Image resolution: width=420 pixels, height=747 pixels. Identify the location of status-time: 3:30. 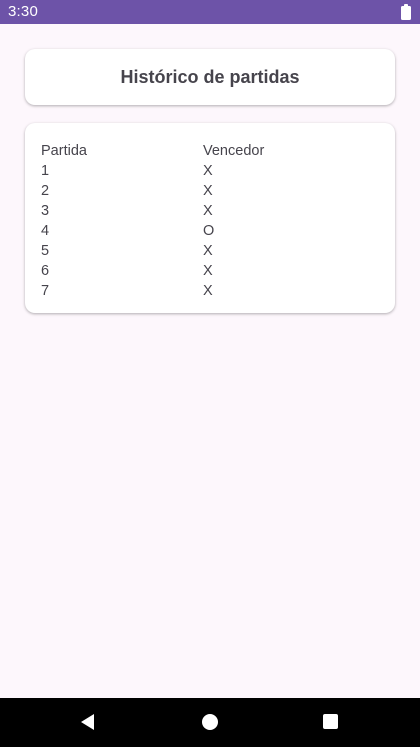
(23, 11).